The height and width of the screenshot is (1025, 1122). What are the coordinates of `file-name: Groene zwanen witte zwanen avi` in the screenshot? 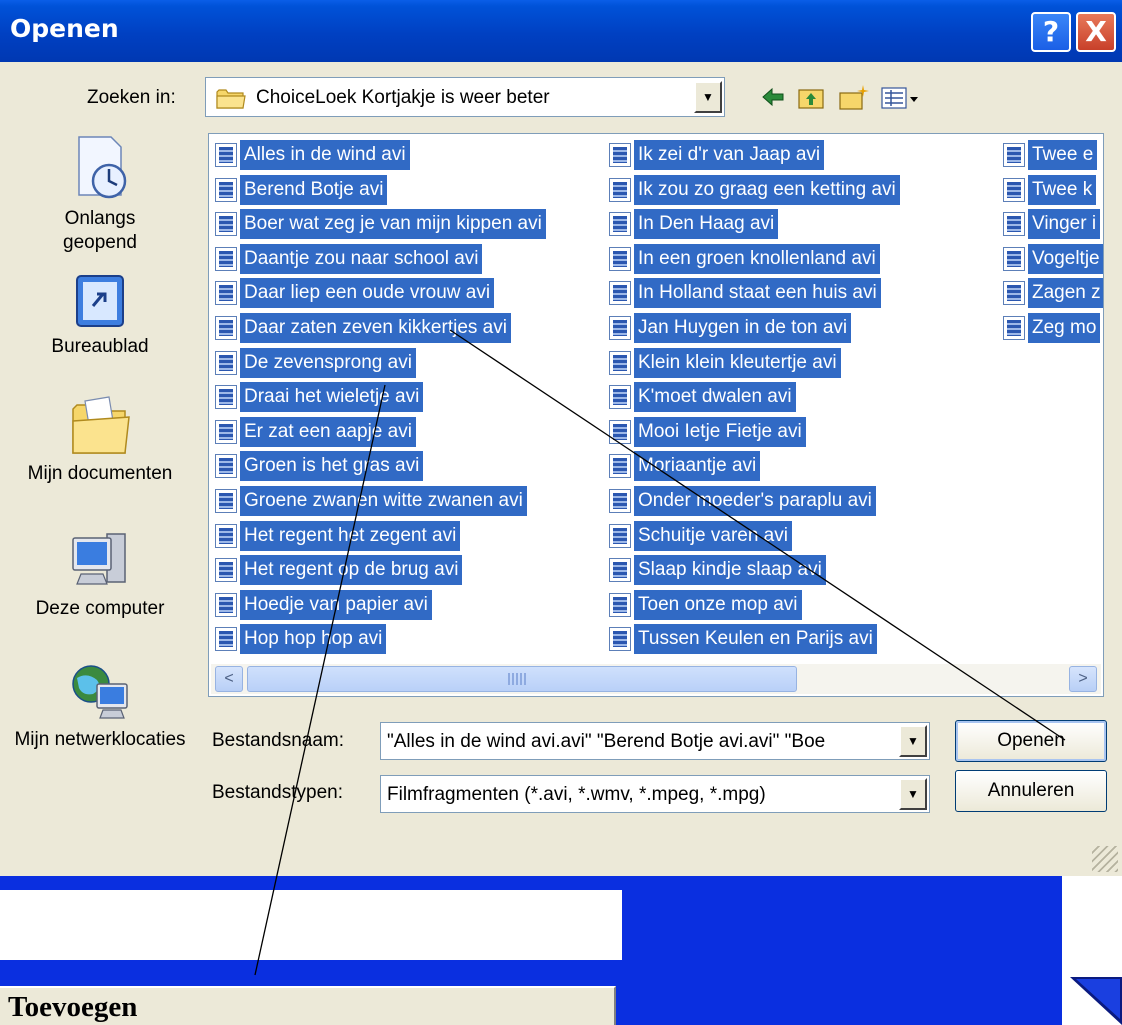 It's located at (383, 501).